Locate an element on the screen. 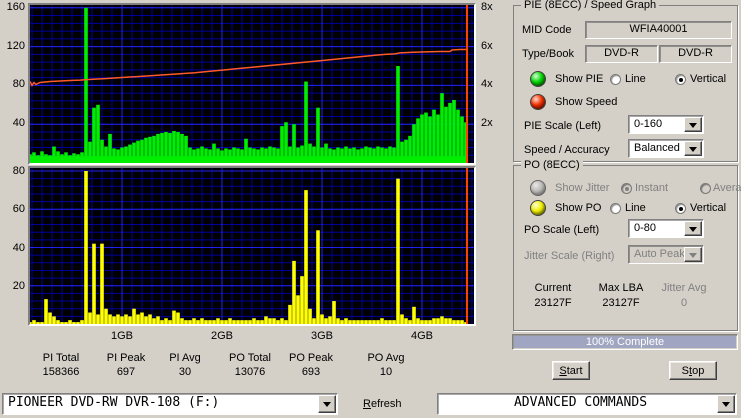 The image size is (741, 418). pie-line-radio is located at coordinates (615, 79).